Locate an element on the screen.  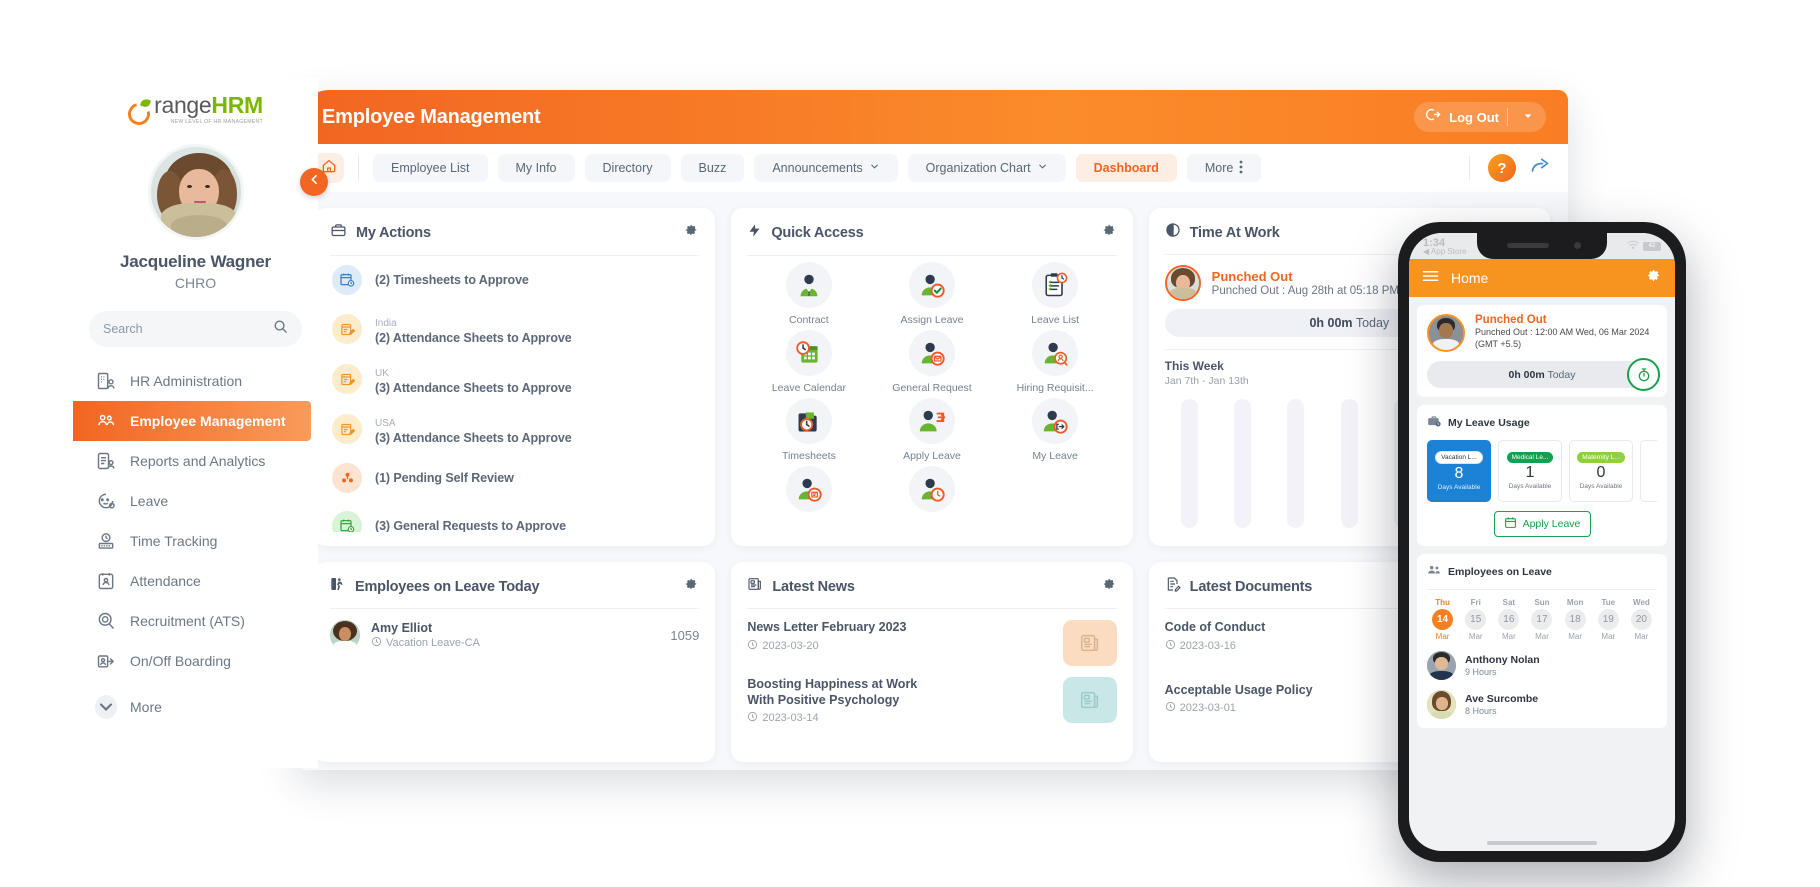
list-item: News Letter February 2023 2023-03-20 is located at coordinates (932, 637).